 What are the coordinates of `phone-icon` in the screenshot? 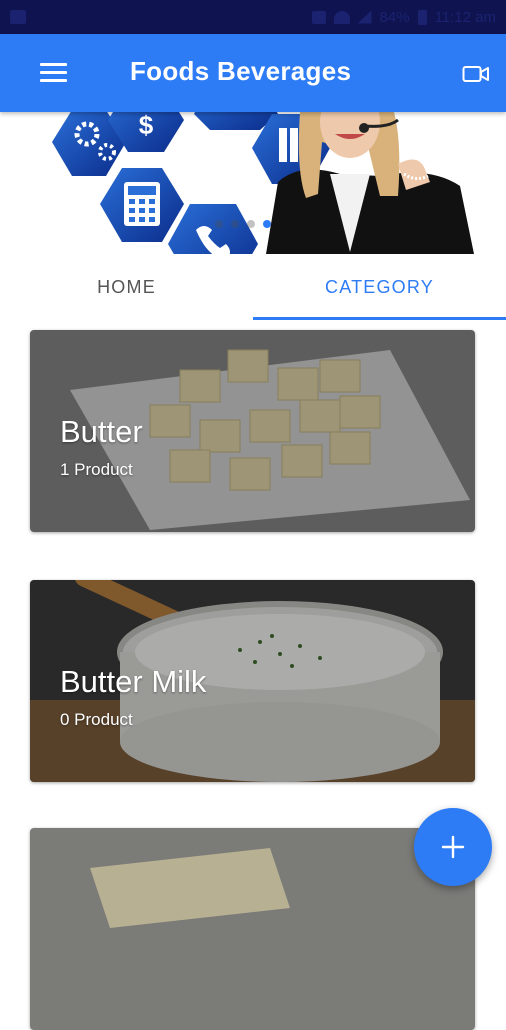 It's located at (213, 229).